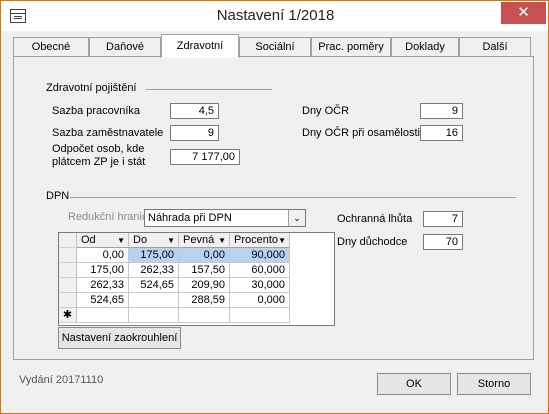  Describe the element at coordinates (58, 196) in the screenshot. I see `dpn-group-label: DPN` at that location.